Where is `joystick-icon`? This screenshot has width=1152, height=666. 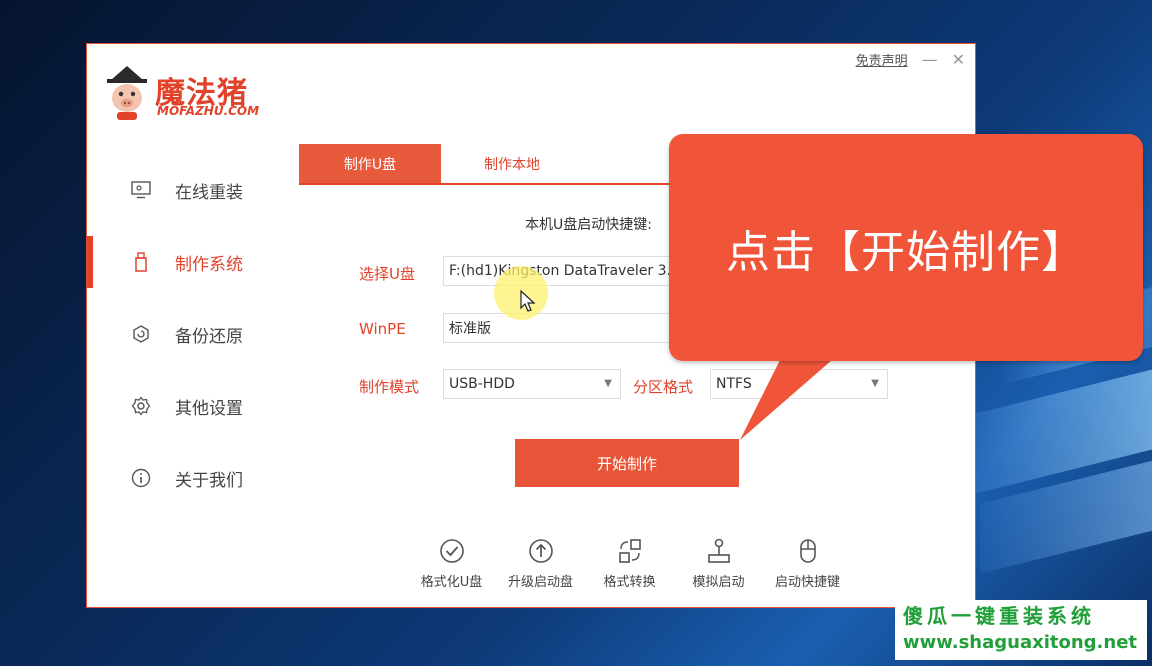
joystick-icon is located at coordinates (718, 550).